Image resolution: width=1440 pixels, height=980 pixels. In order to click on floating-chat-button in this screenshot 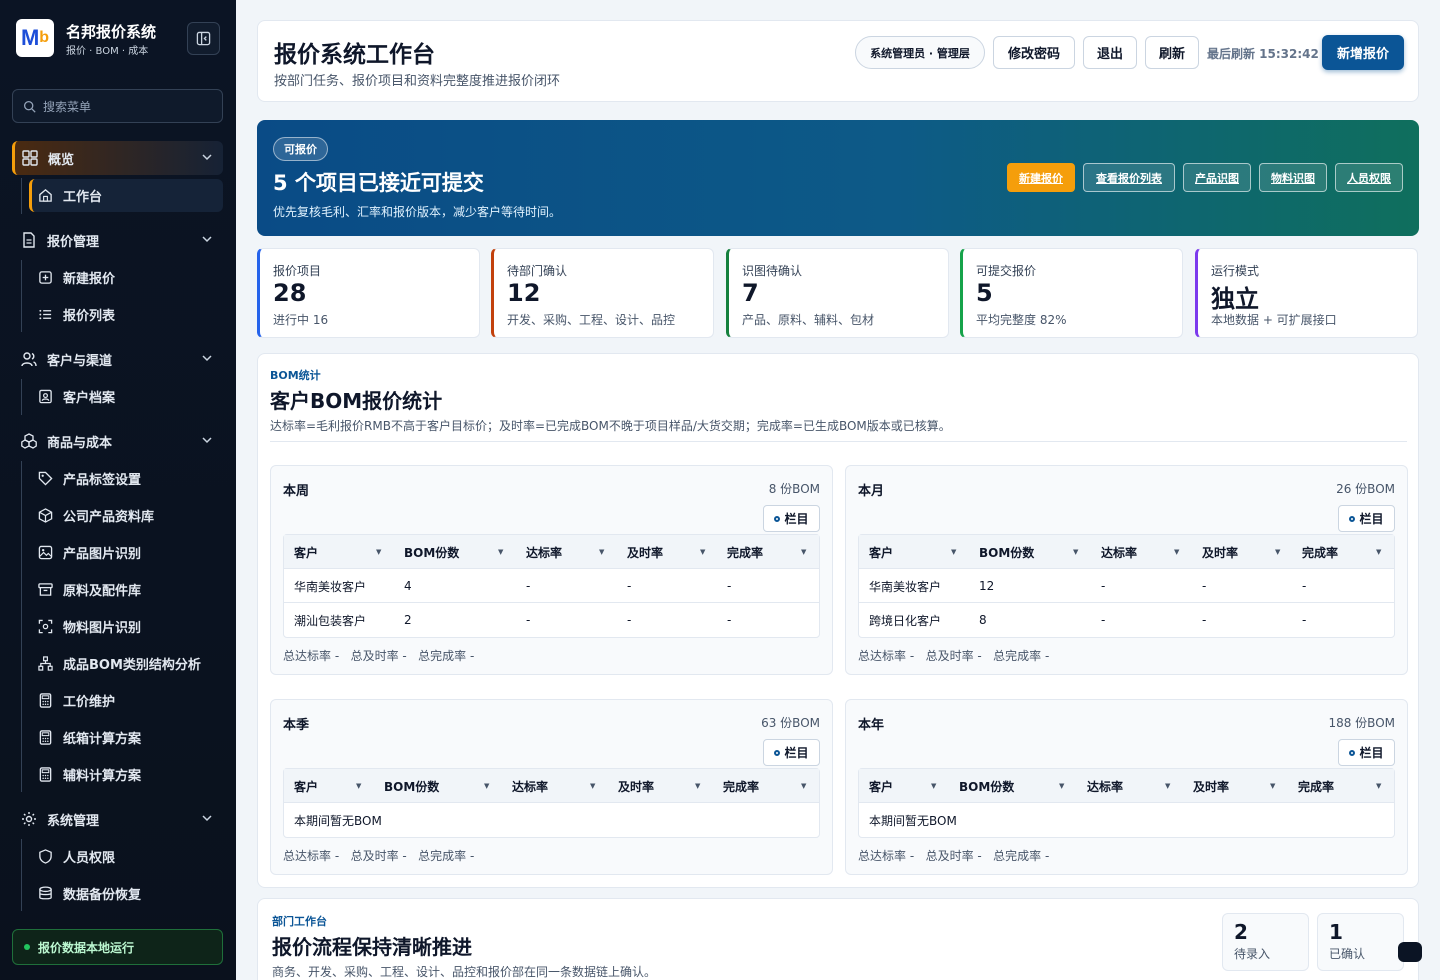, I will do `click(1410, 952)`.